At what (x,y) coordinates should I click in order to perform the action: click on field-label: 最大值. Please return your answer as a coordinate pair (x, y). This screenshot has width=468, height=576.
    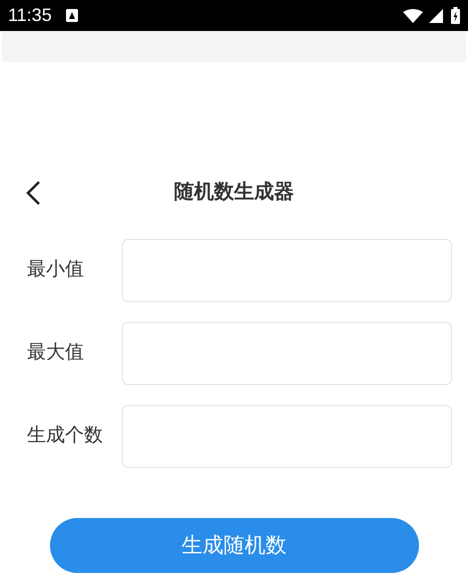
    Looking at the image, I should click on (55, 353).